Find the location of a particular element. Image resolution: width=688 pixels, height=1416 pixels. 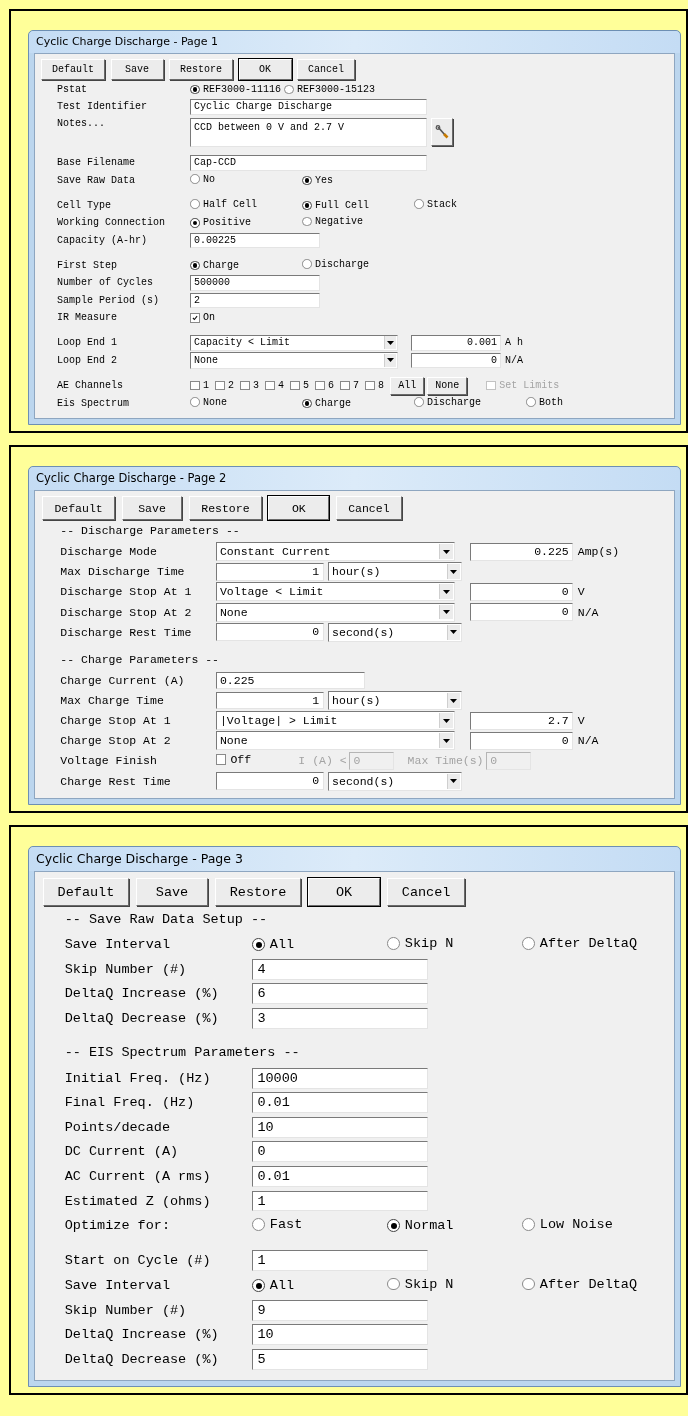

text-field: 5 is located at coordinates (340, 1359).